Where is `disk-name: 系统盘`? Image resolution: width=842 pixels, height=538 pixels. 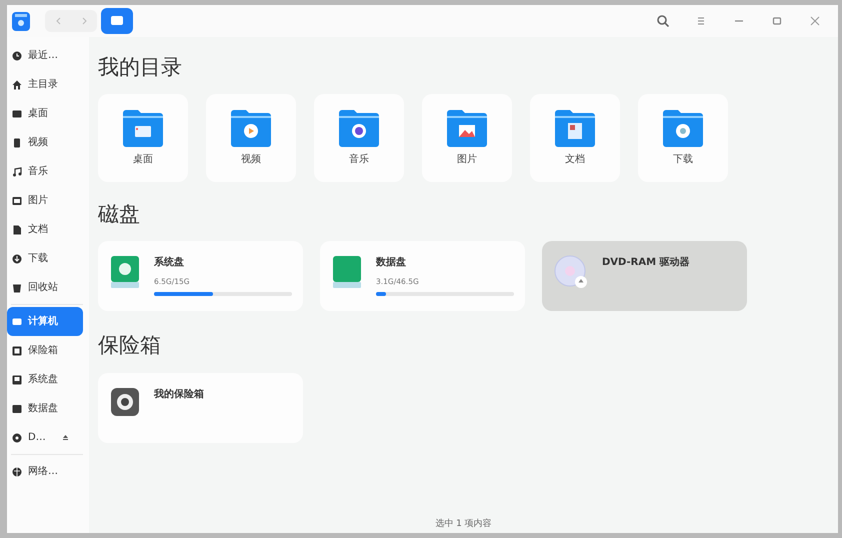 disk-name: 系统盘 is located at coordinates (169, 263).